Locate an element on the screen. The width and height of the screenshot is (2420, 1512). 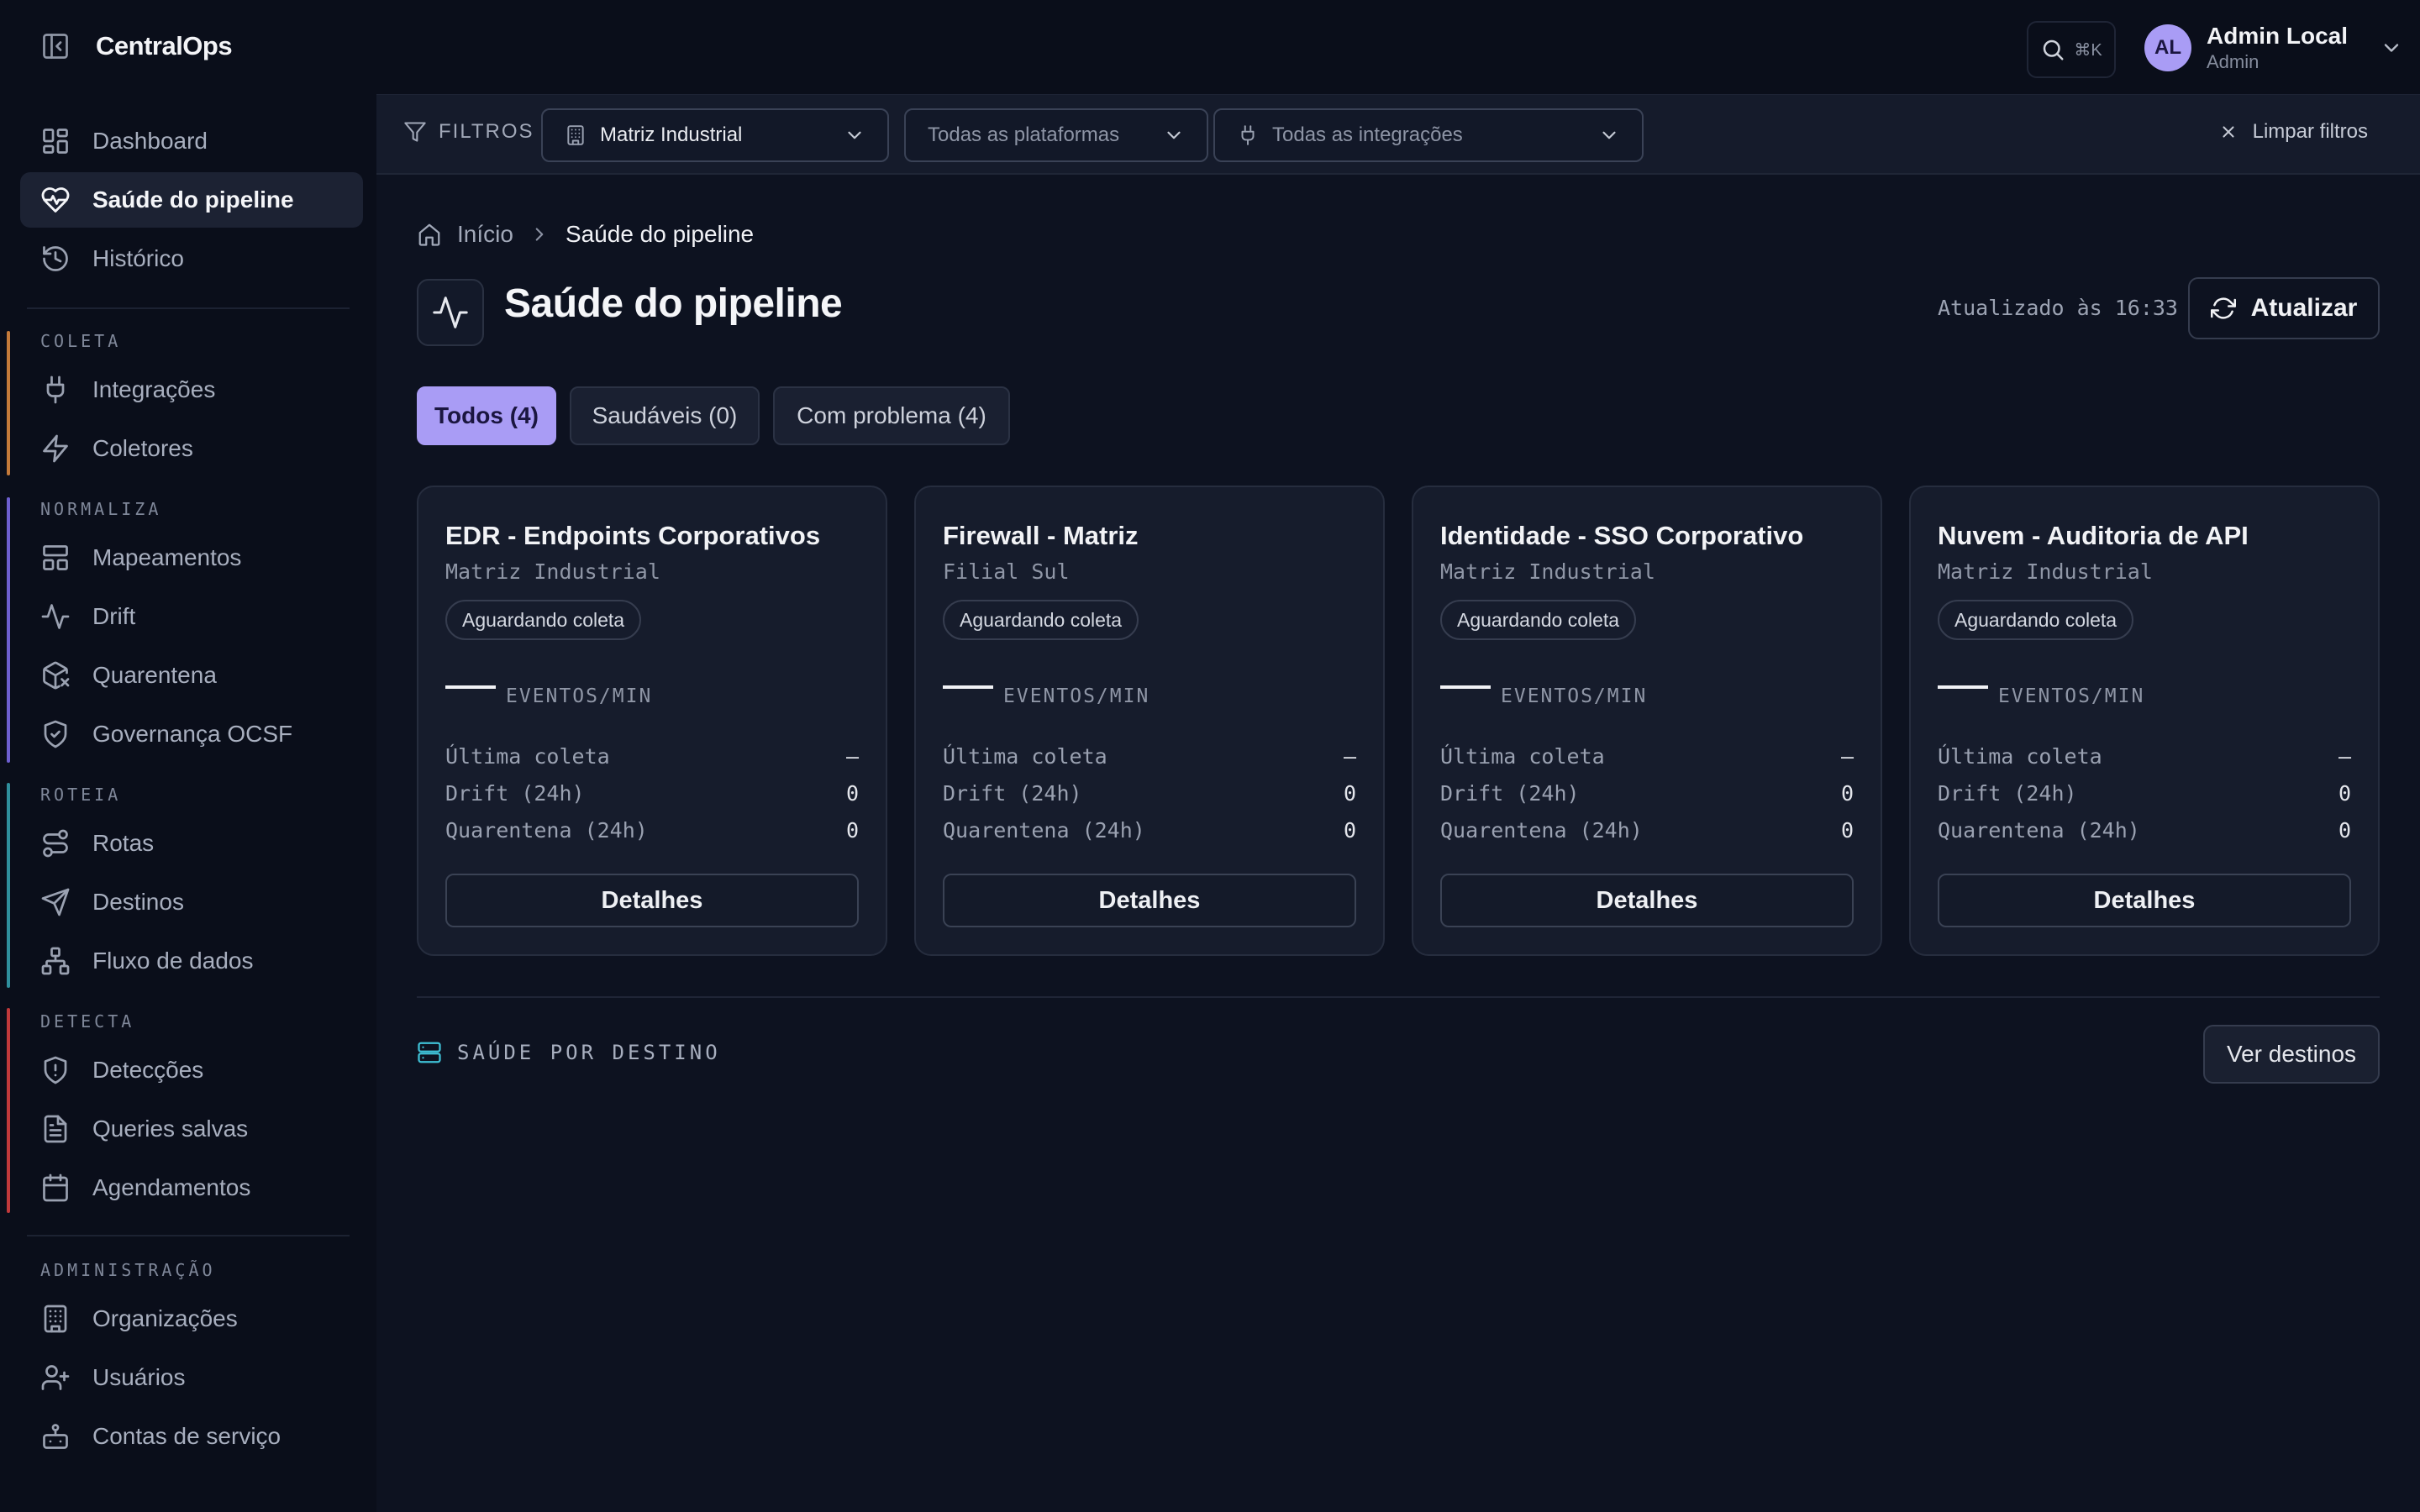
nav-label: Coletores is located at coordinates (142, 448).